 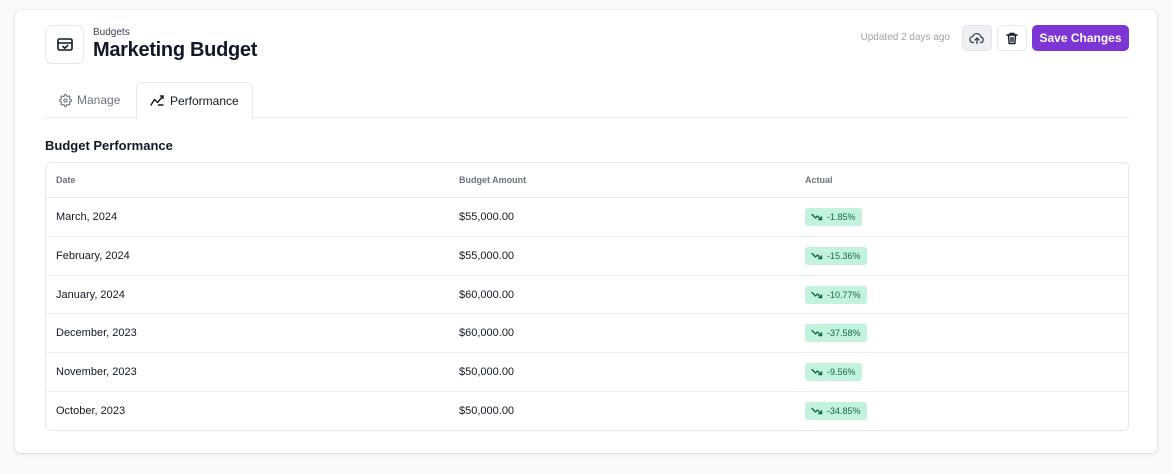 What do you see at coordinates (87, 217) in the screenshot?
I see `cell-date: March, 2024` at bounding box center [87, 217].